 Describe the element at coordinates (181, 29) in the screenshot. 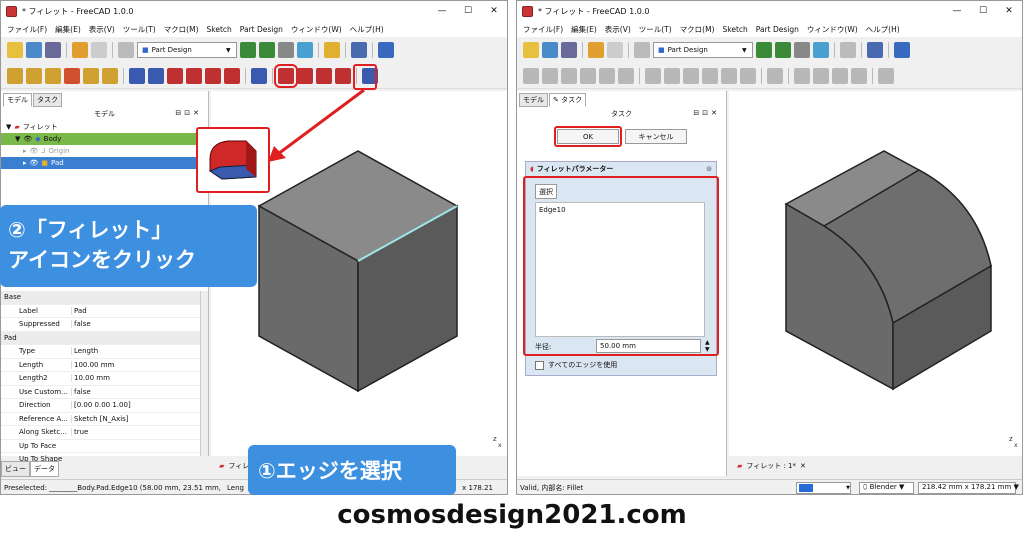

I see `menu-macro: マクロ(M)` at that location.